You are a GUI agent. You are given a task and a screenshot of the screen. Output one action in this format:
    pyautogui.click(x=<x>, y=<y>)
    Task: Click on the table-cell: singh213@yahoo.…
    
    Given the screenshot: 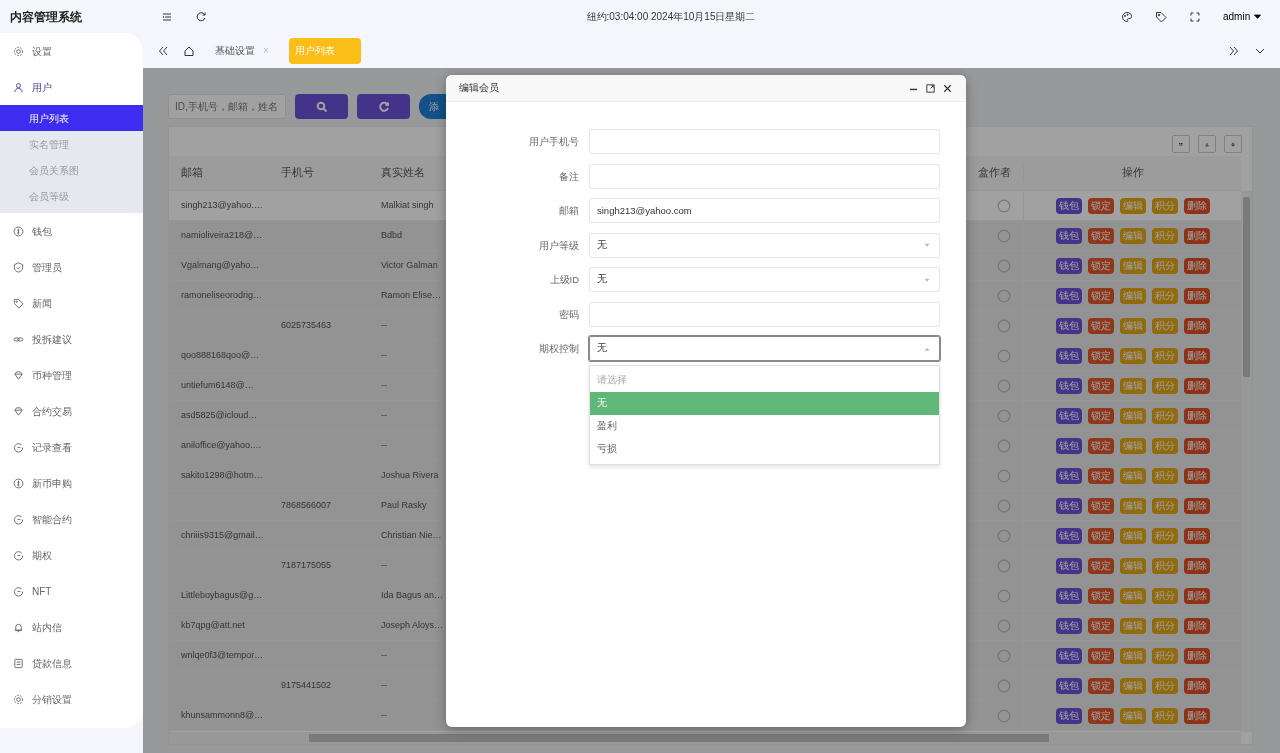 What is the action you would take?
    pyautogui.click(x=222, y=204)
    